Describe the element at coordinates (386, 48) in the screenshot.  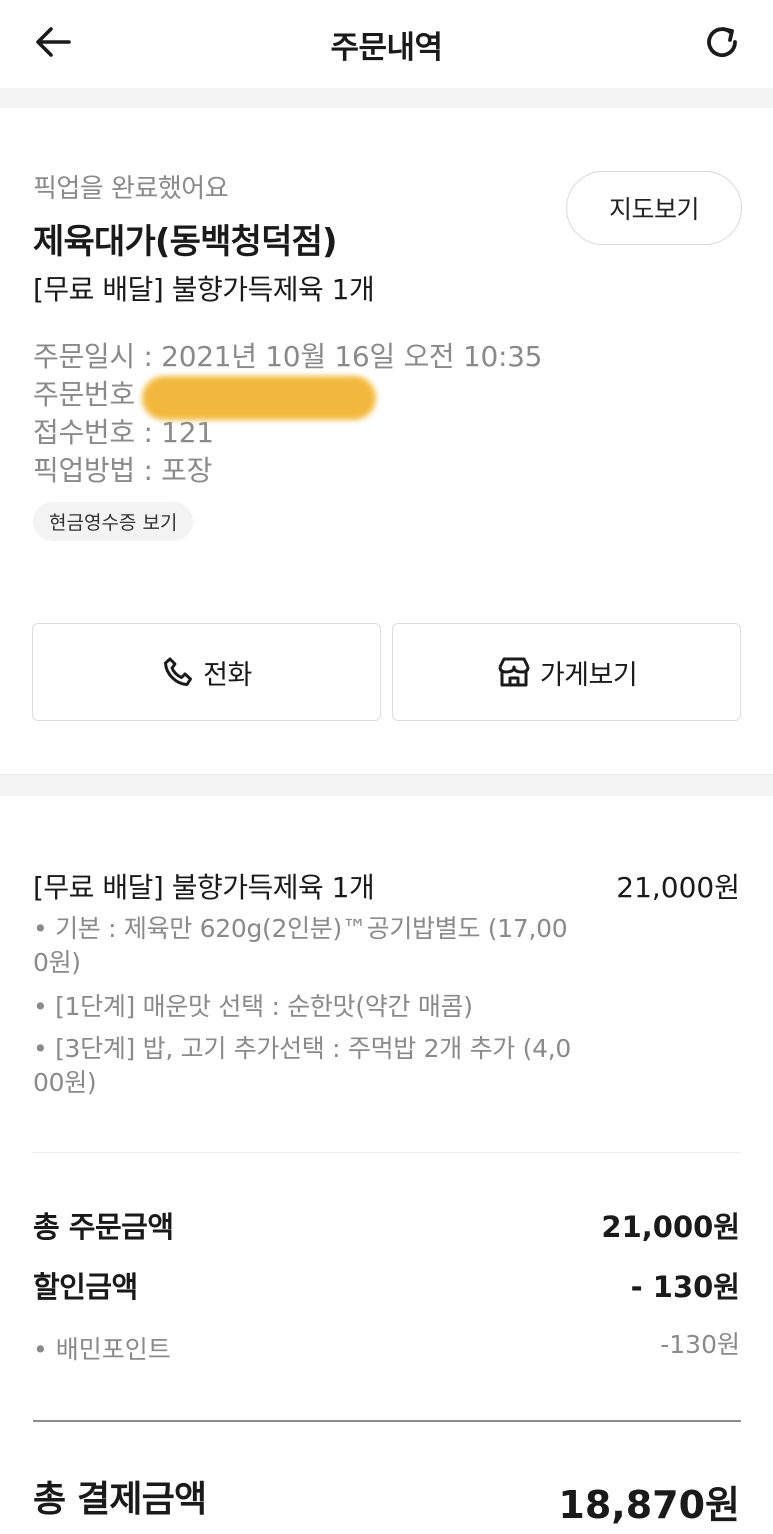
I see `page-title: 주문내역` at that location.